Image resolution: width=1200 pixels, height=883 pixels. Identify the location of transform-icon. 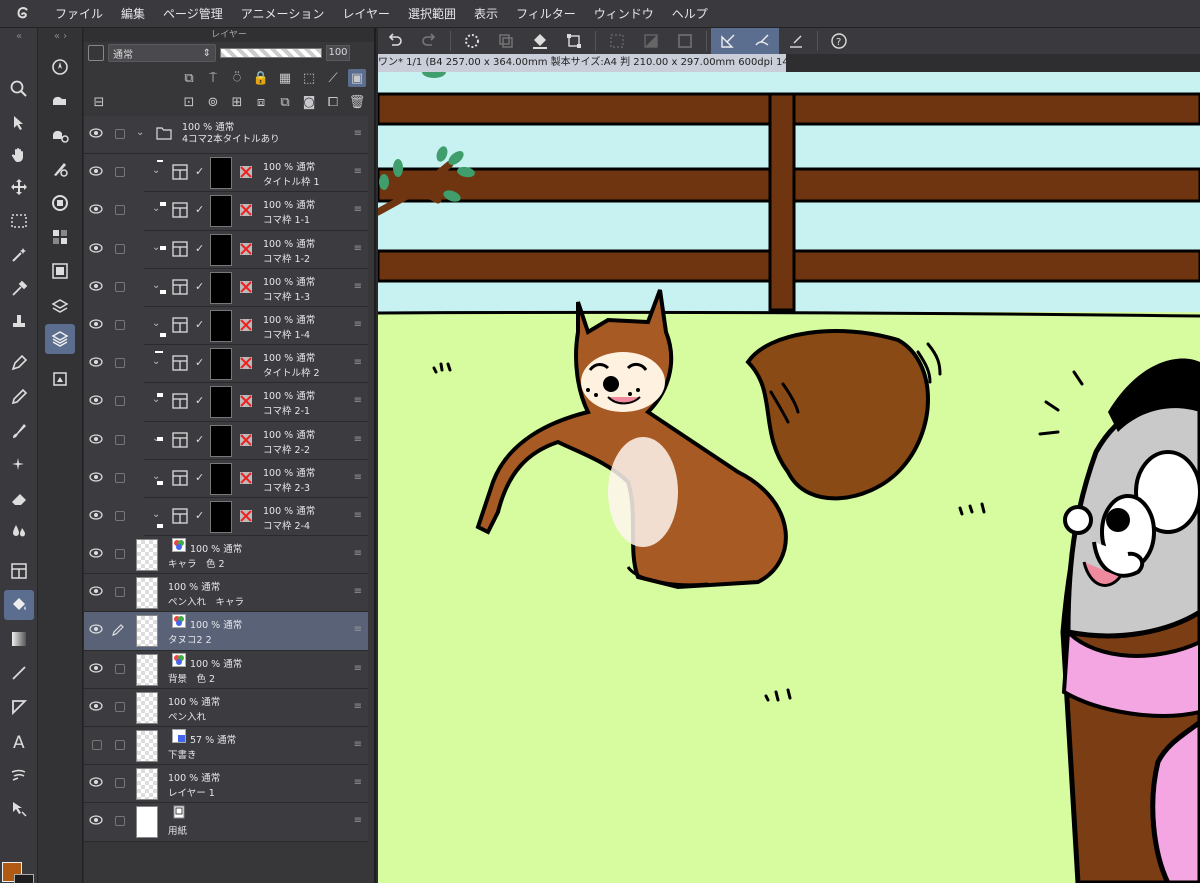
(574, 41).